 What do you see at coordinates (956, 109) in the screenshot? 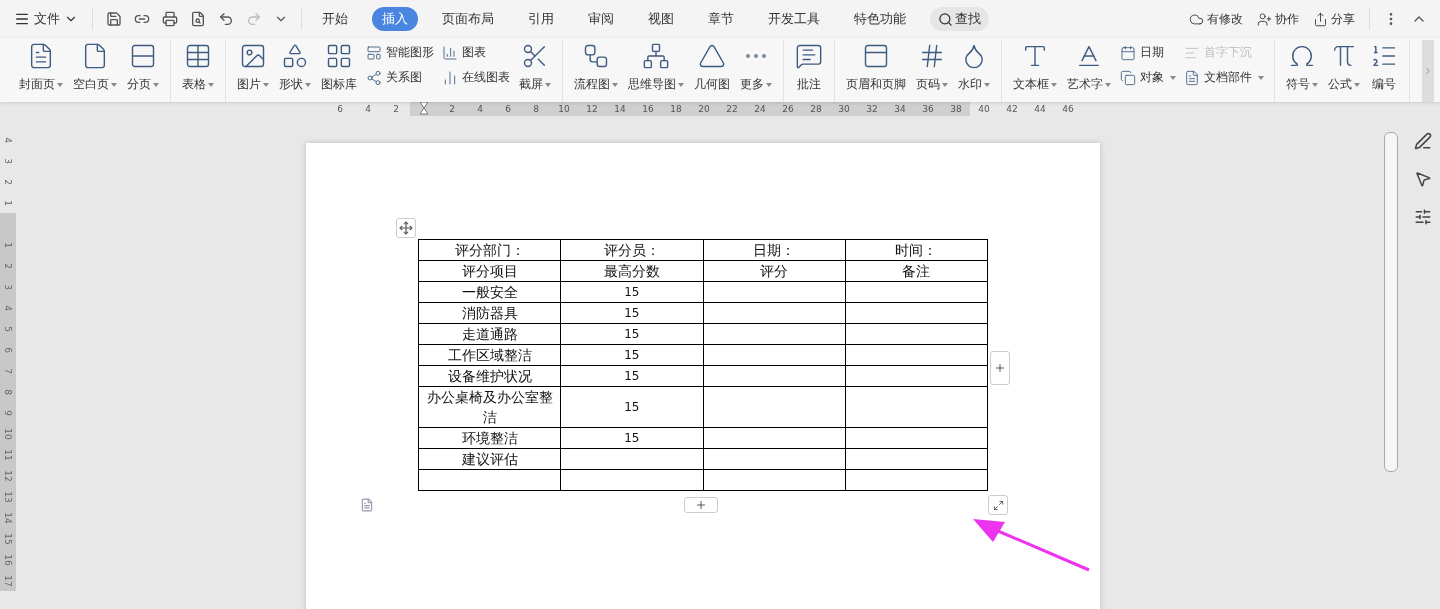
I see `ruler-number: 38` at bounding box center [956, 109].